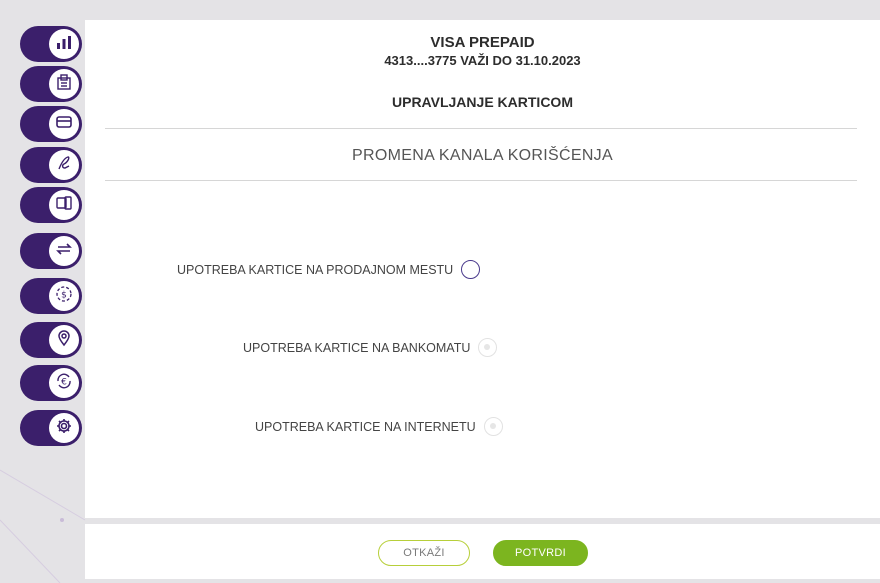 The width and height of the screenshot is (880, 583). Describe the element at coordinates (482, 155) in the screenshot. I see `page-subtitle: PROMENA KANALA KORIŠĆENJA` at that location.